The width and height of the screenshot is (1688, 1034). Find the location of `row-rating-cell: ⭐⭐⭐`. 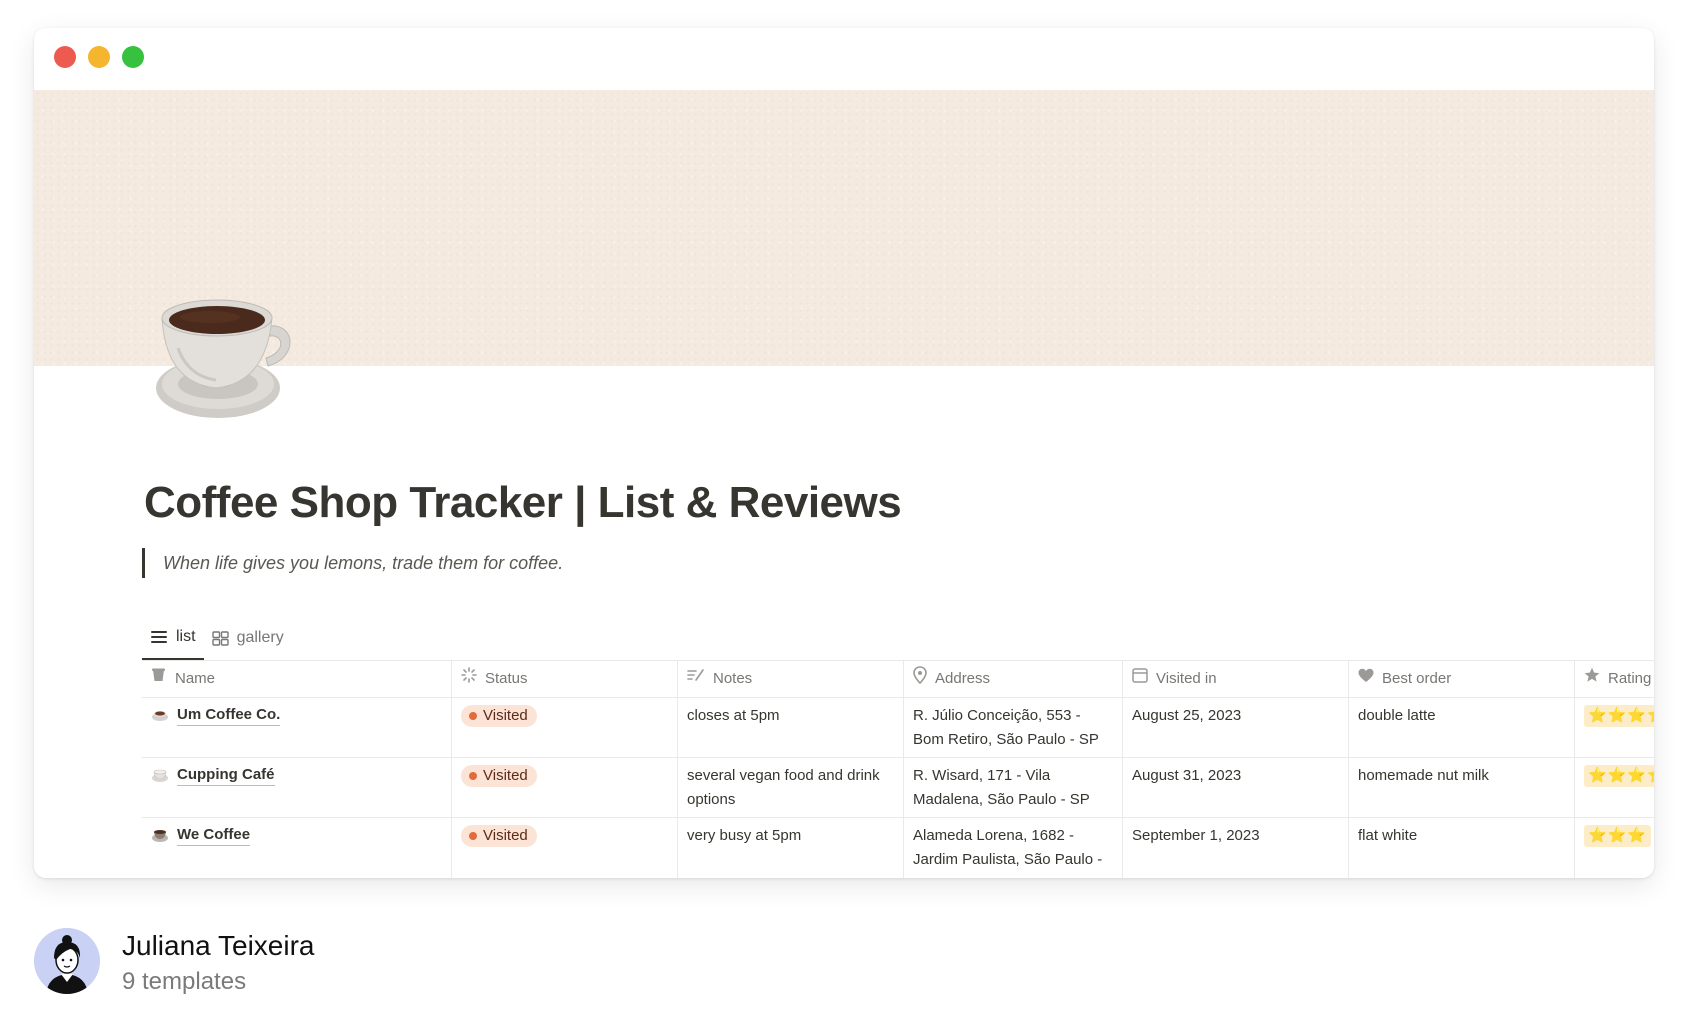

row-rating-cell: ⭐⭐⭐ is located at coordinates (1614, 848).